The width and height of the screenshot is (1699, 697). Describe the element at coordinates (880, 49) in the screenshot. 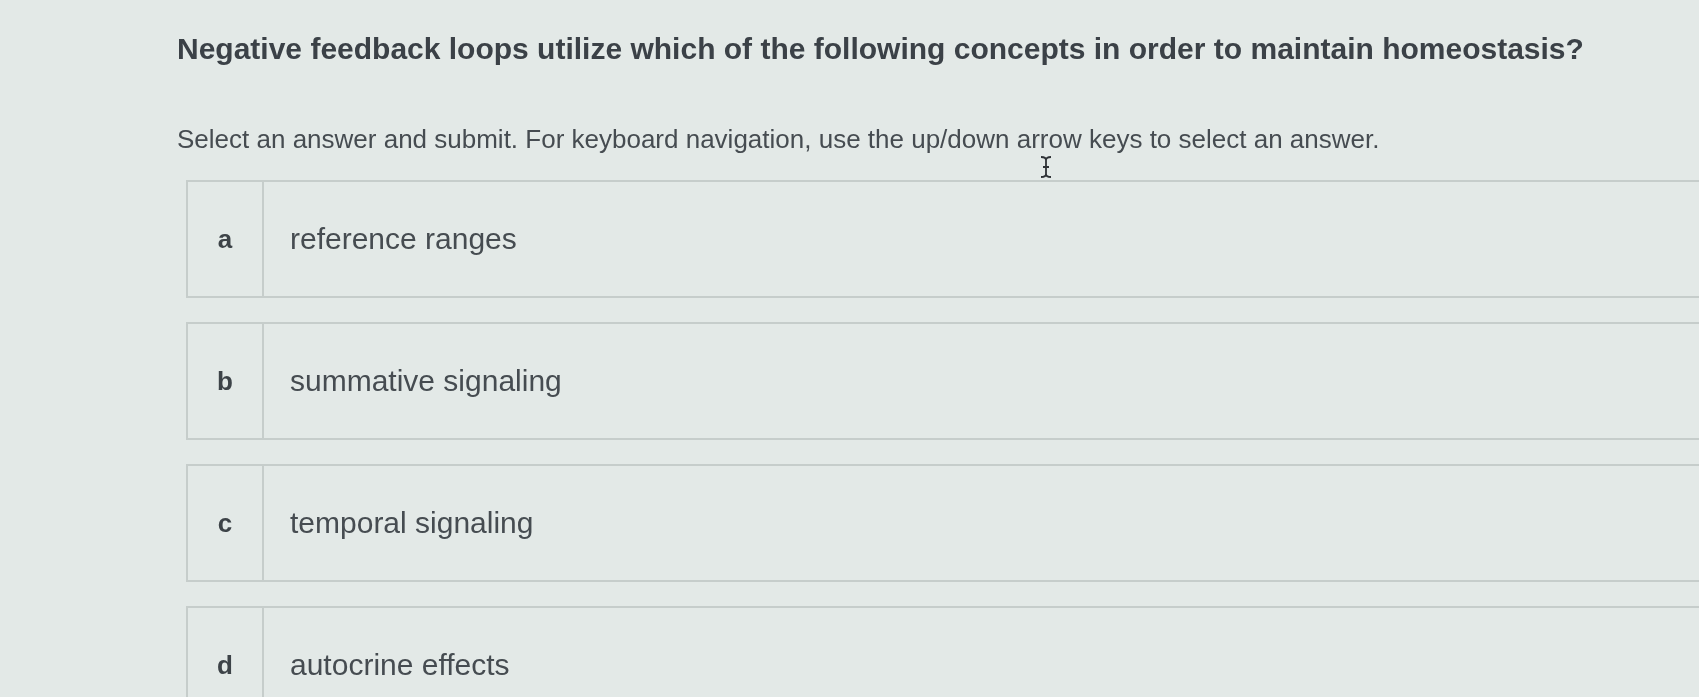

I see `question-text: Negative feedback loops utilize which of the following concepts in order to maintain homeostasis?` at that location.